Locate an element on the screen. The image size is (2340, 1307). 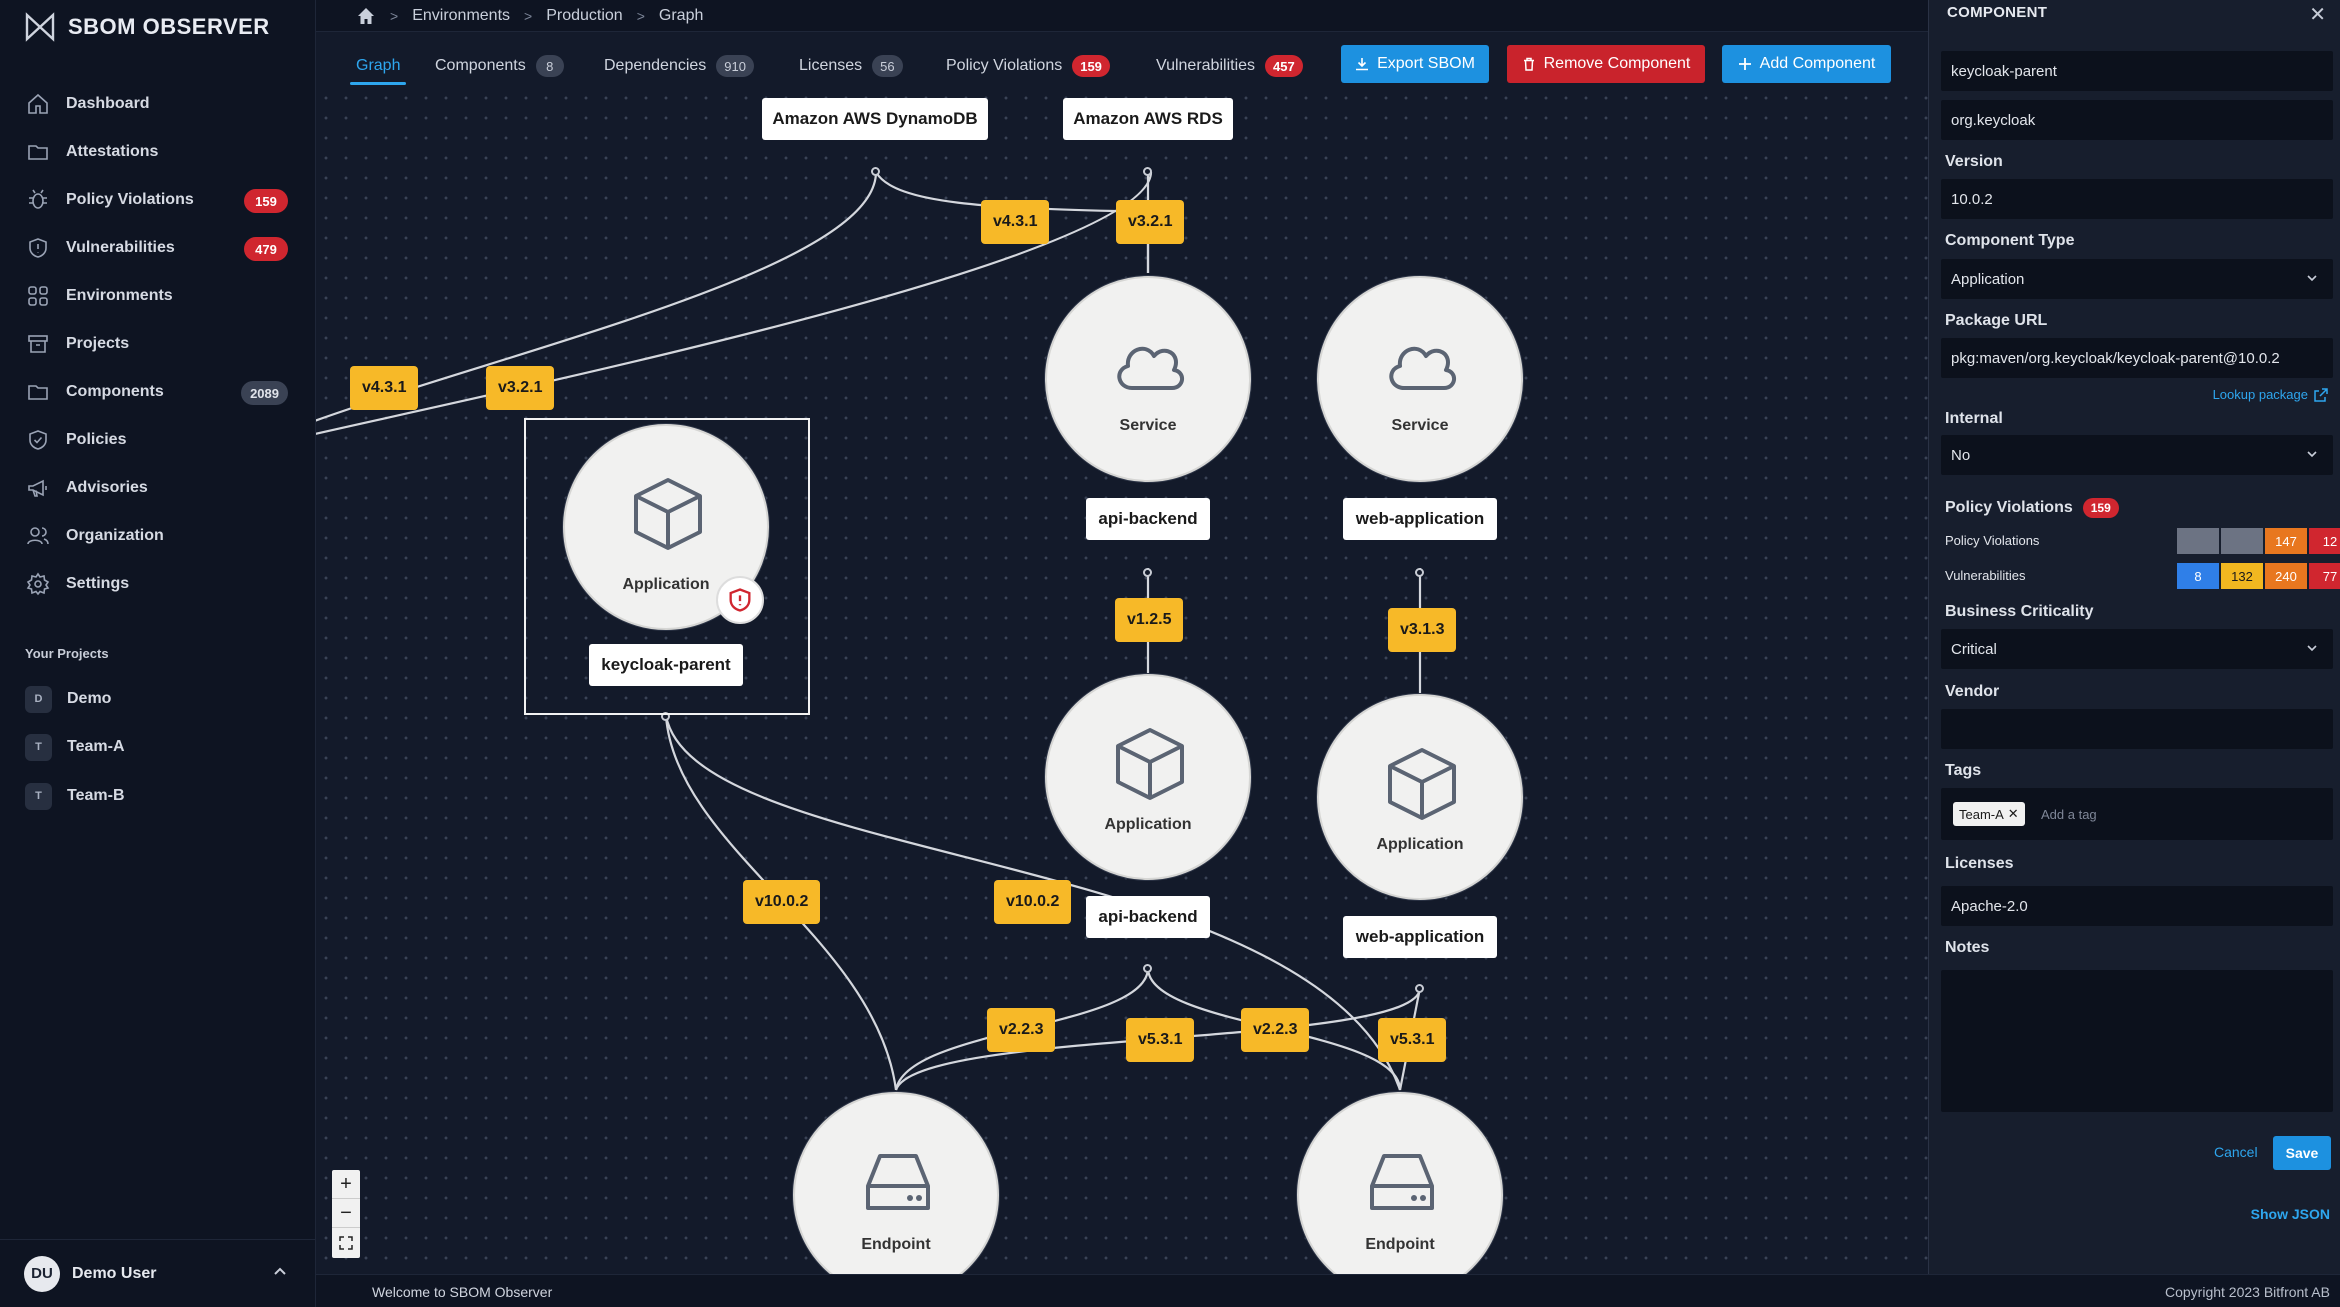
breadcrumb-item: Environments is located at coordinates (461, 16).